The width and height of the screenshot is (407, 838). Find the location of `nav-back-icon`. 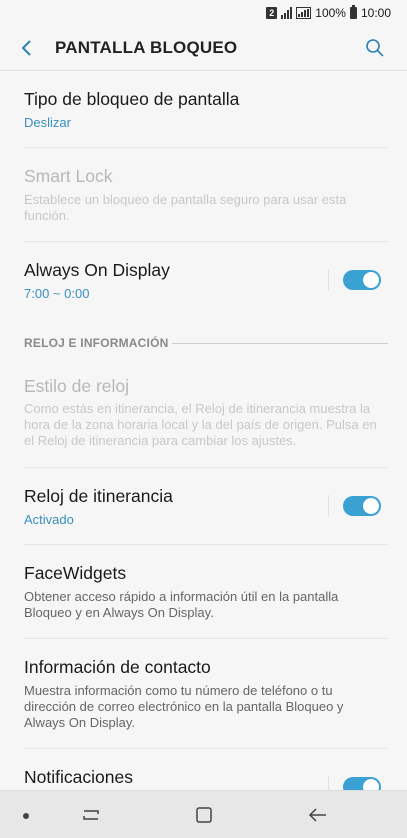

nav-back-icon is located at coordinates (317, 815).